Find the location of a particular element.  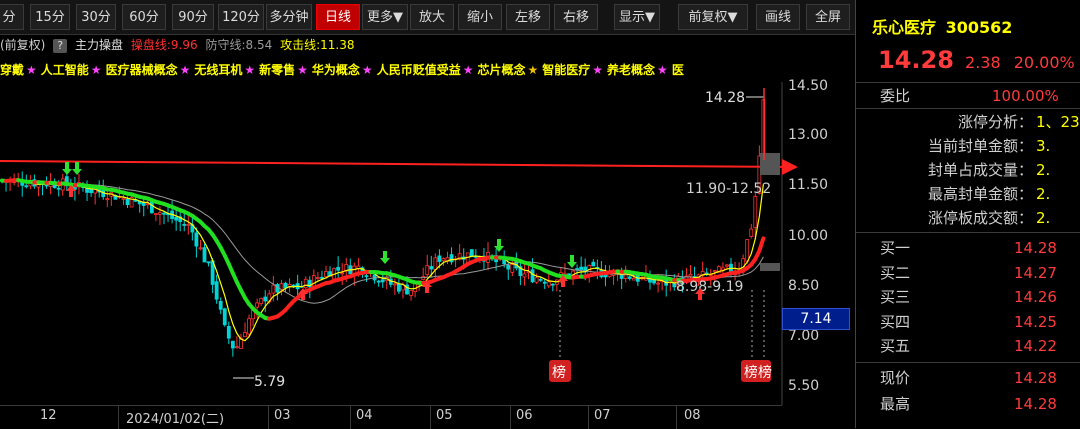

low-price-label: 5.79 is located at coordinates (269, 382).